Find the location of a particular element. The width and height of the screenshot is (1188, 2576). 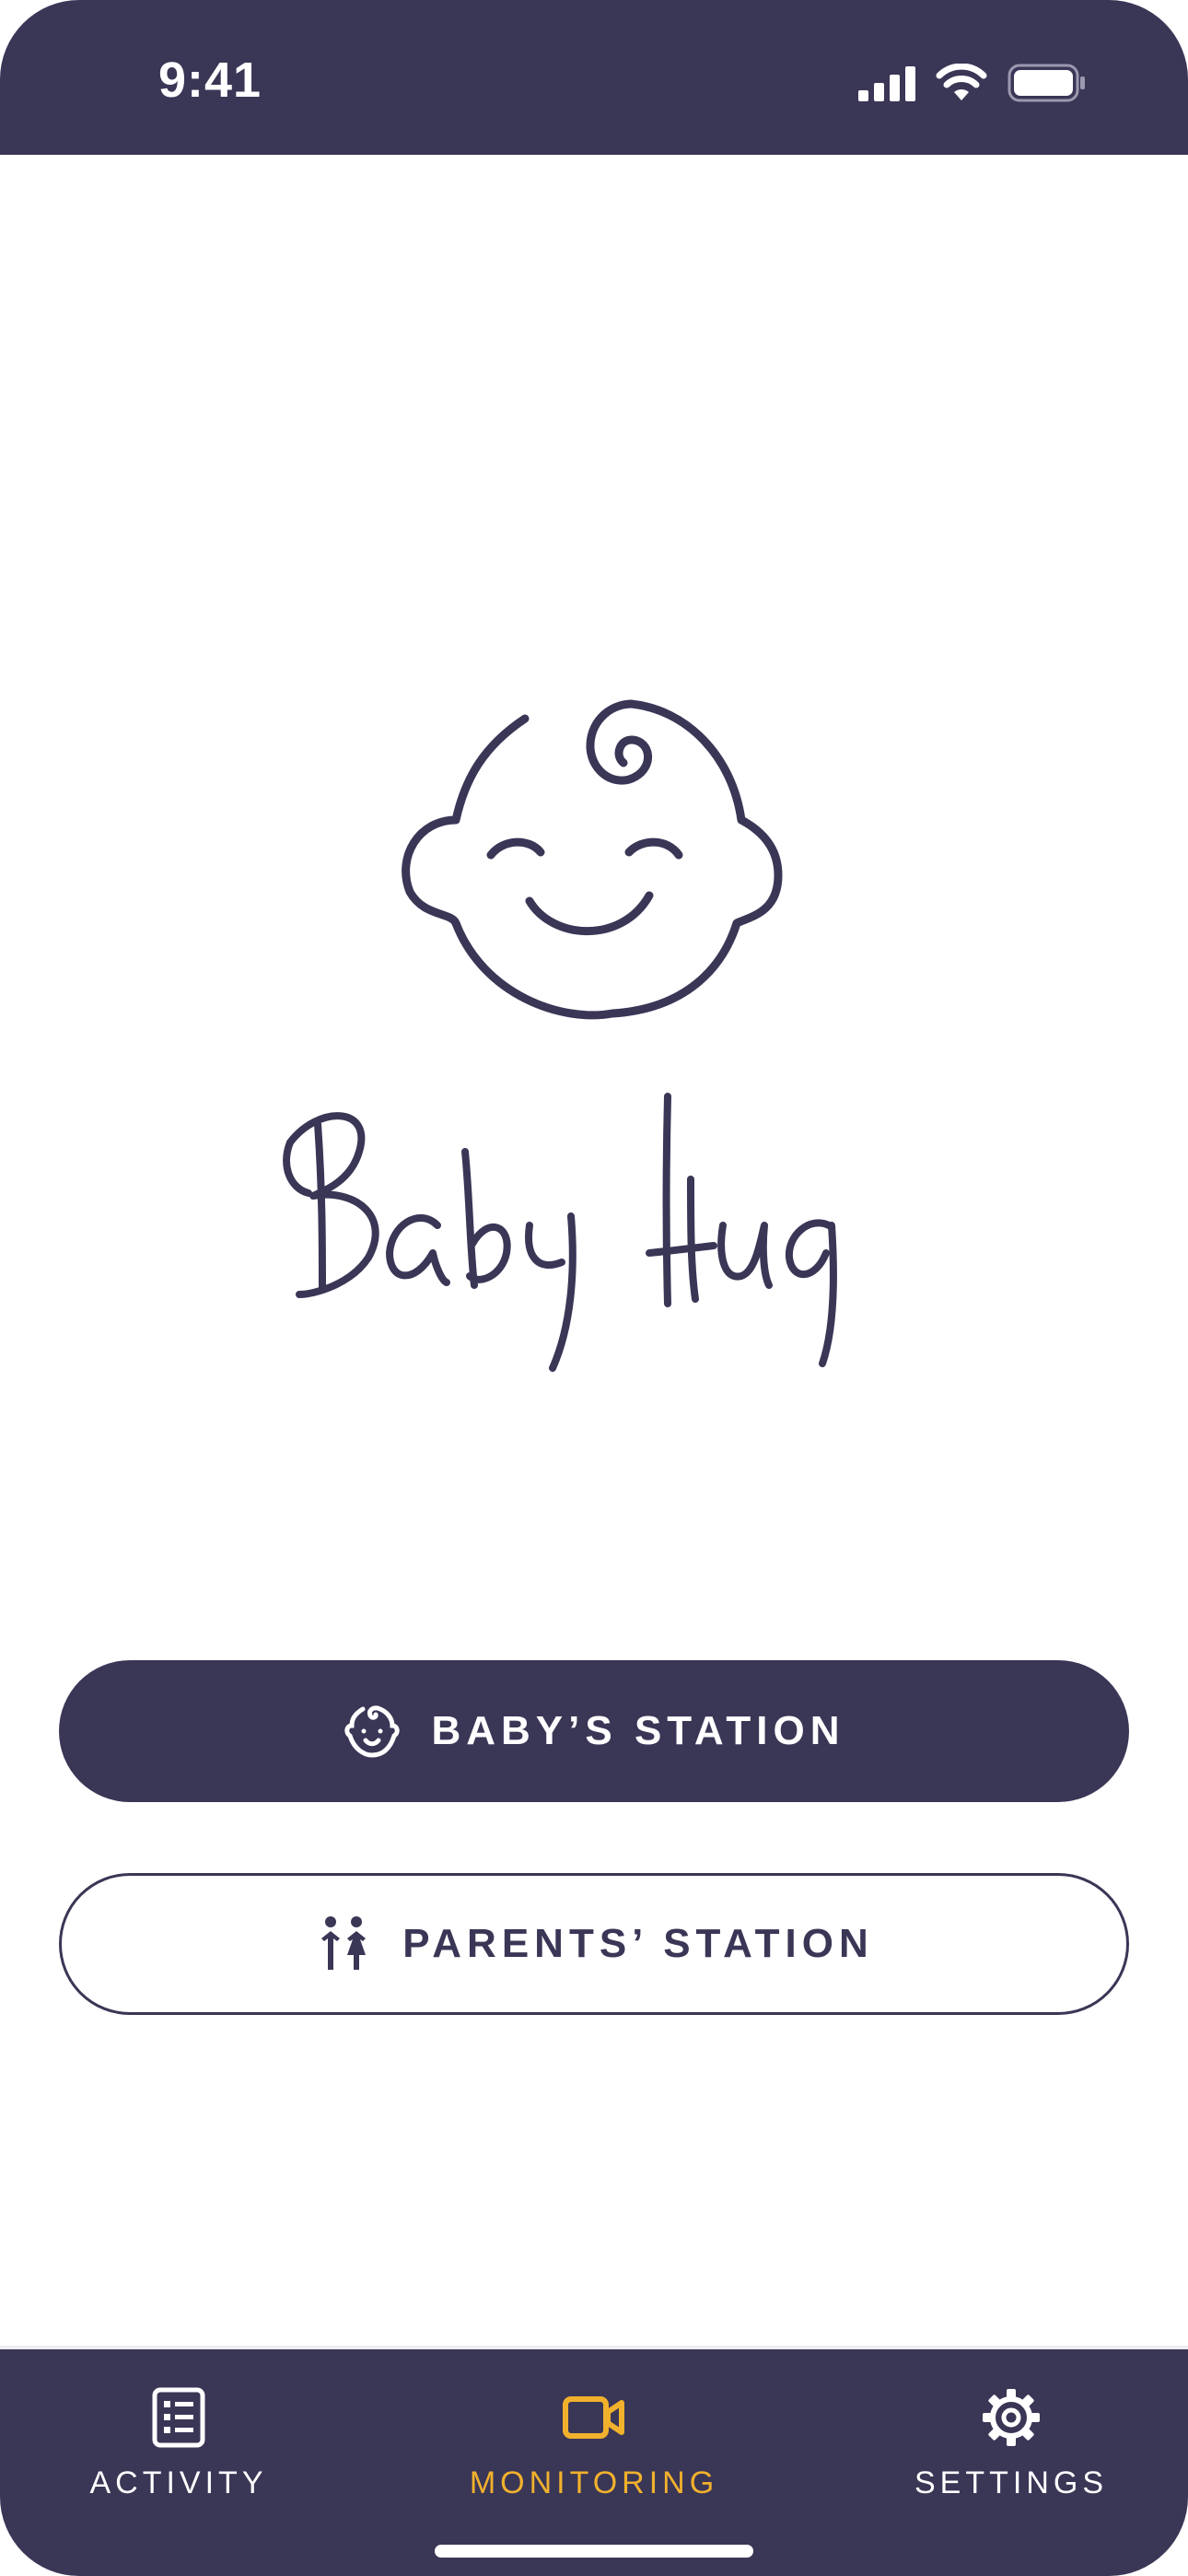

home-indicator is located at coordinates (594, 2551).